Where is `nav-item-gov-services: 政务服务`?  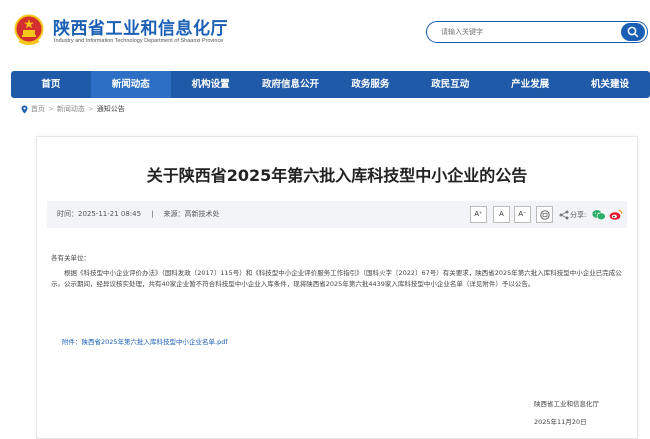 nav-item-gov-services: 政务服务 is located at coordinates (371, 84).